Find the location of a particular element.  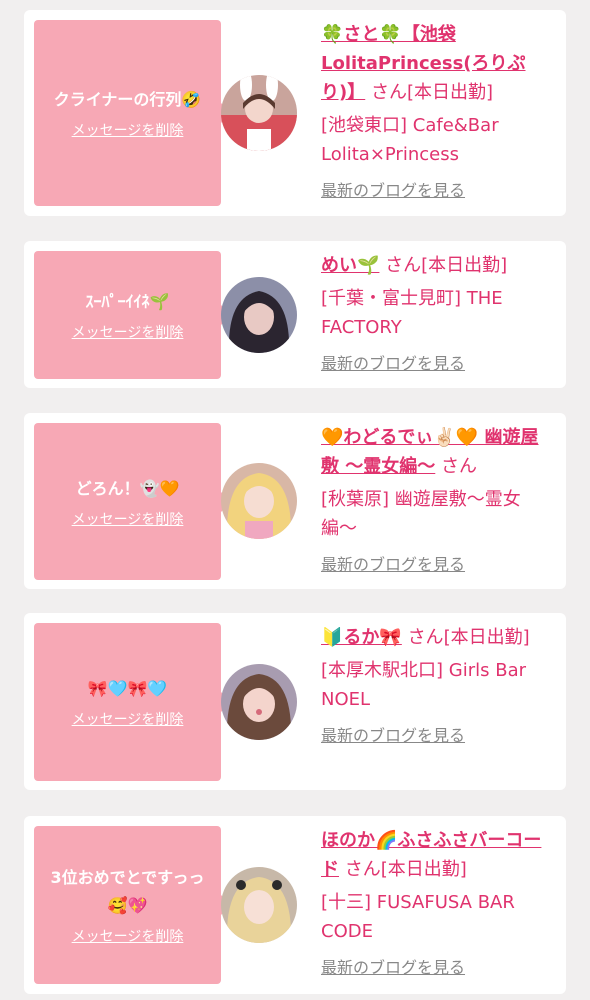

message-text: 🎀🩵🎀🩵 is located at coordinates (127, 688).